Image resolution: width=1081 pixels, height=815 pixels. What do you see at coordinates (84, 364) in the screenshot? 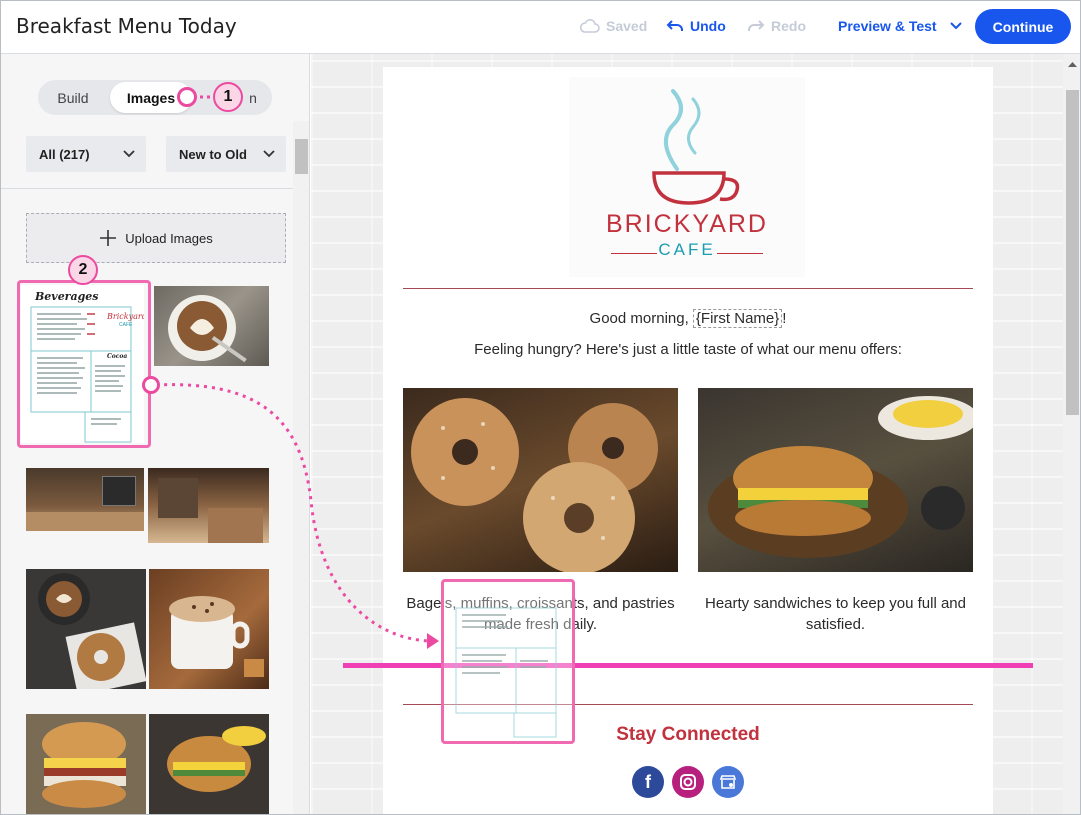
I see `selected-image-highlight` at bounding box center [84, 364].